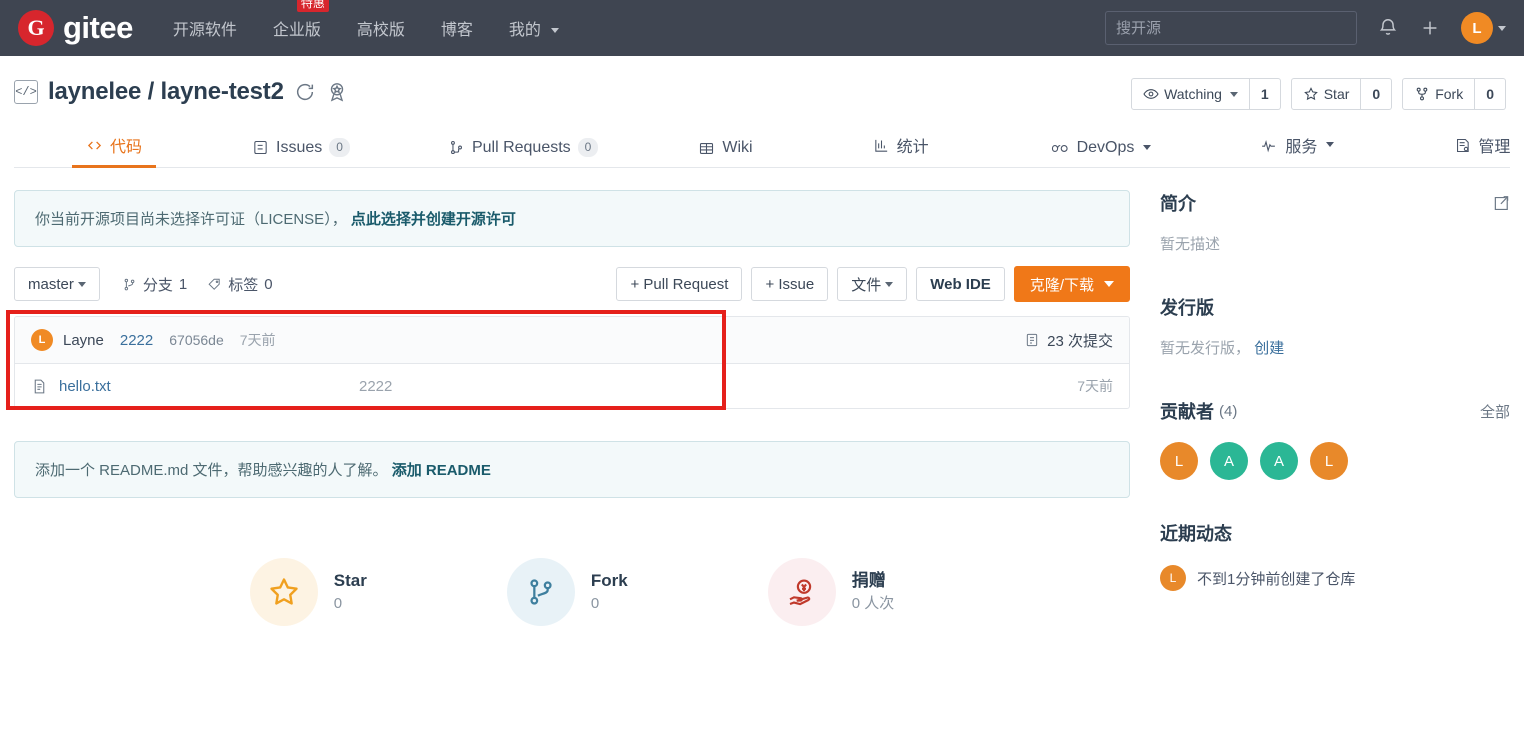 The width and height of the screenshot is (1524, 730). Describe the element at coordinates (1101, 153) in the screenshot. I see `tab-devops: DevOps` at that location.